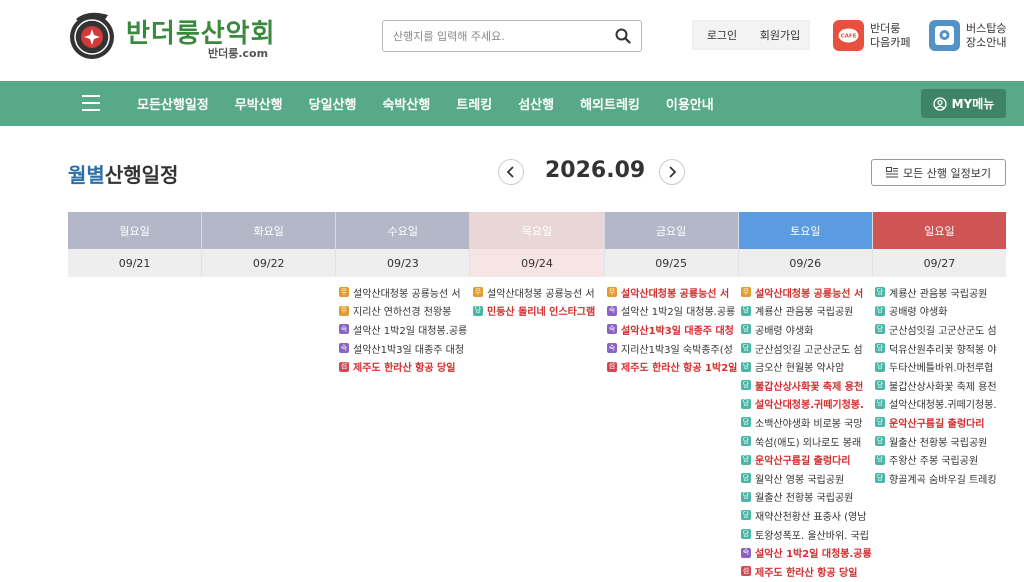  What do you see at coordinates (238, 53) in the screenshot?
I see `brand-domain: 반더룽.com` at bounding box center [238, 53].